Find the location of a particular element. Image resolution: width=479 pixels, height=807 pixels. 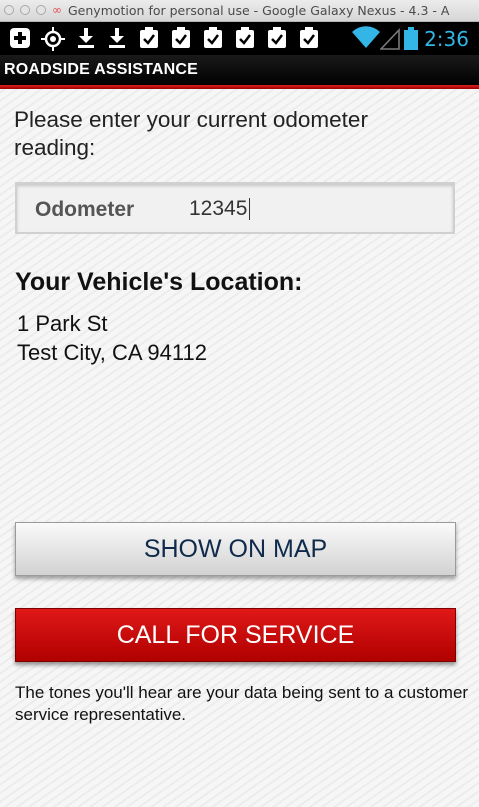

status-bar: 2:36 is located at coordinates (239, 38).